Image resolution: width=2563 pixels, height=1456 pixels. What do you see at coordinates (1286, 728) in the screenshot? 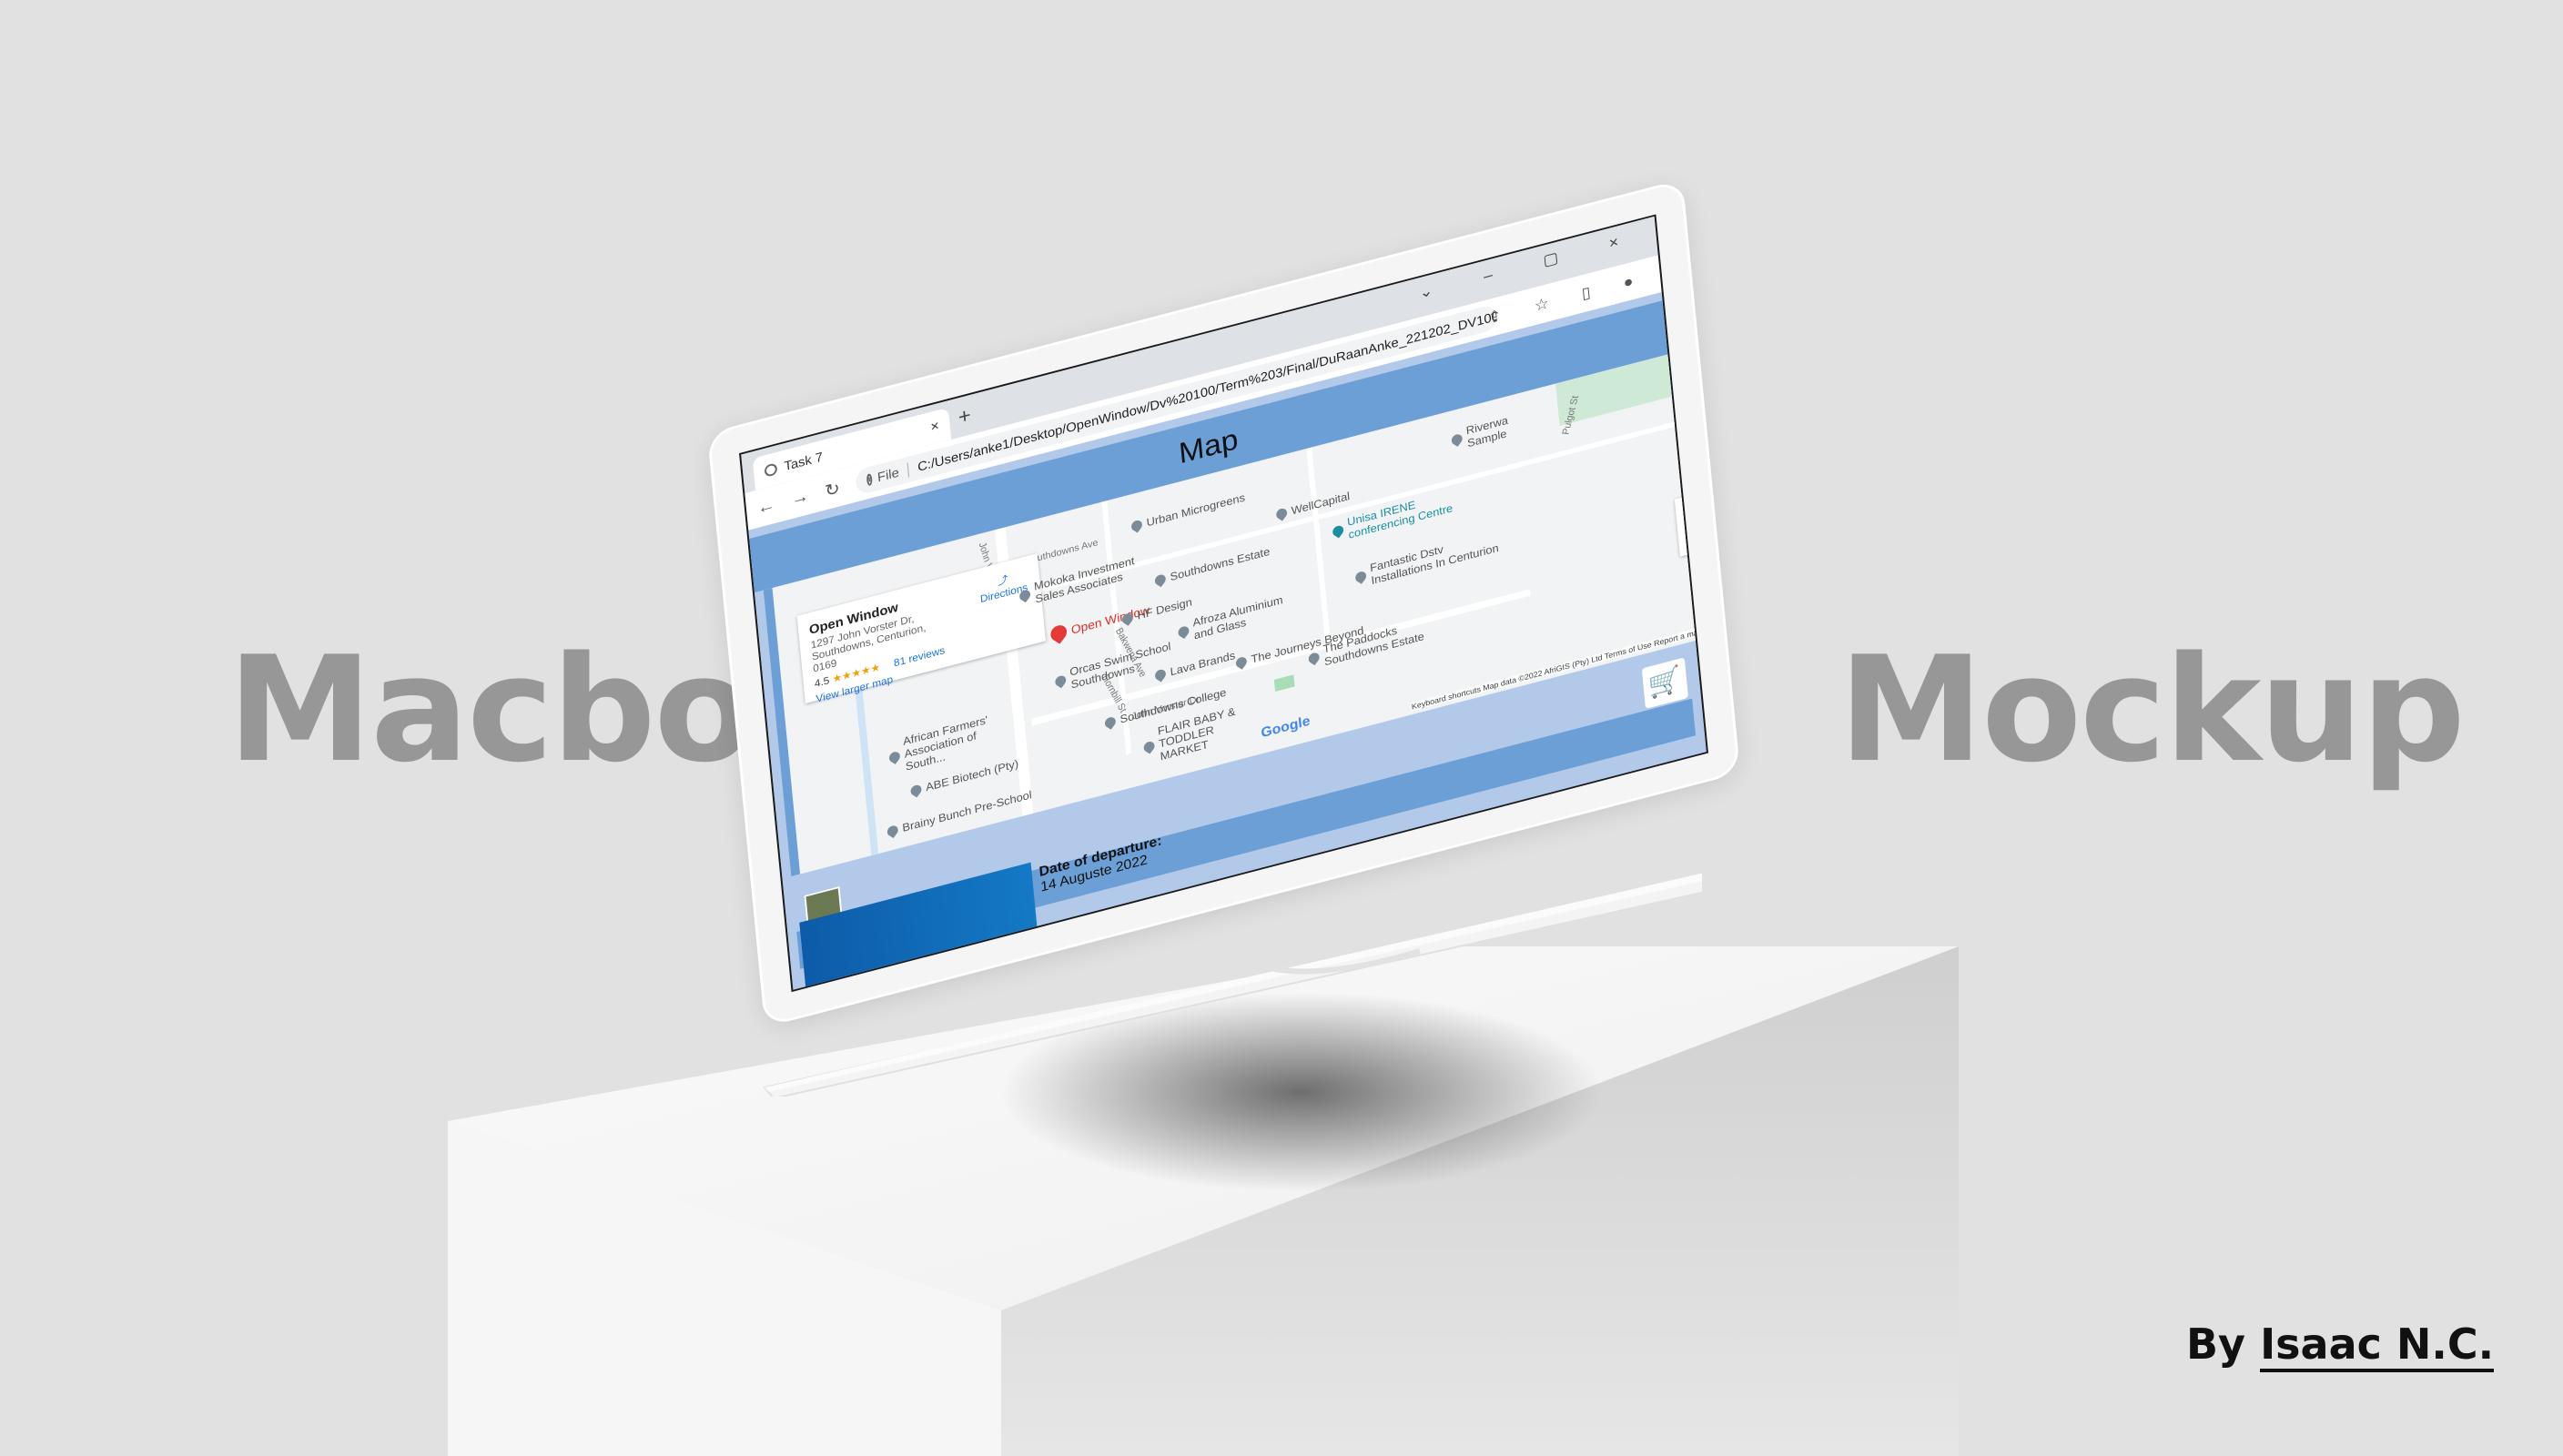
I see `google-logo: Google` at bounding box center [1286, 728].